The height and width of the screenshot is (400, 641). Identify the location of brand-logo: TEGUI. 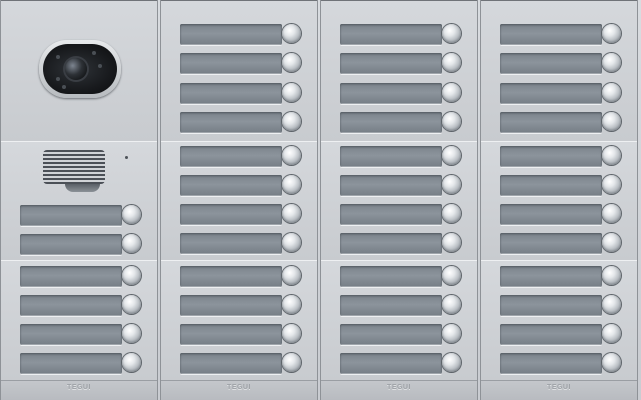
(399, 387).